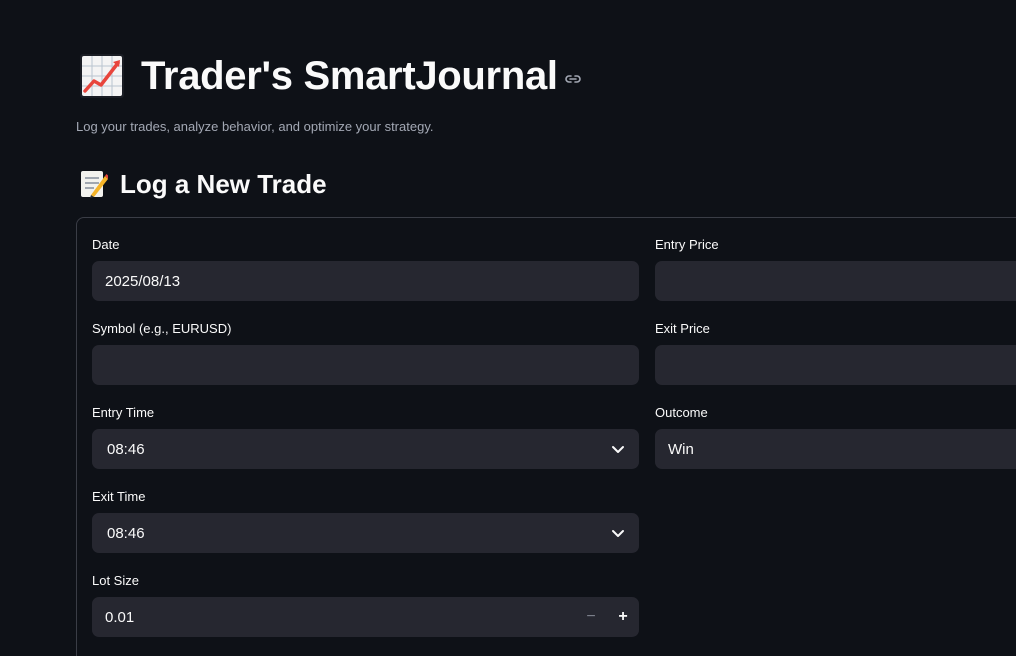 This screenshot has width=1016, height=656. What do you see at coordinates (365, 365) in the screenshot?
I see `symbol-input` at bounding box center [365, 365].